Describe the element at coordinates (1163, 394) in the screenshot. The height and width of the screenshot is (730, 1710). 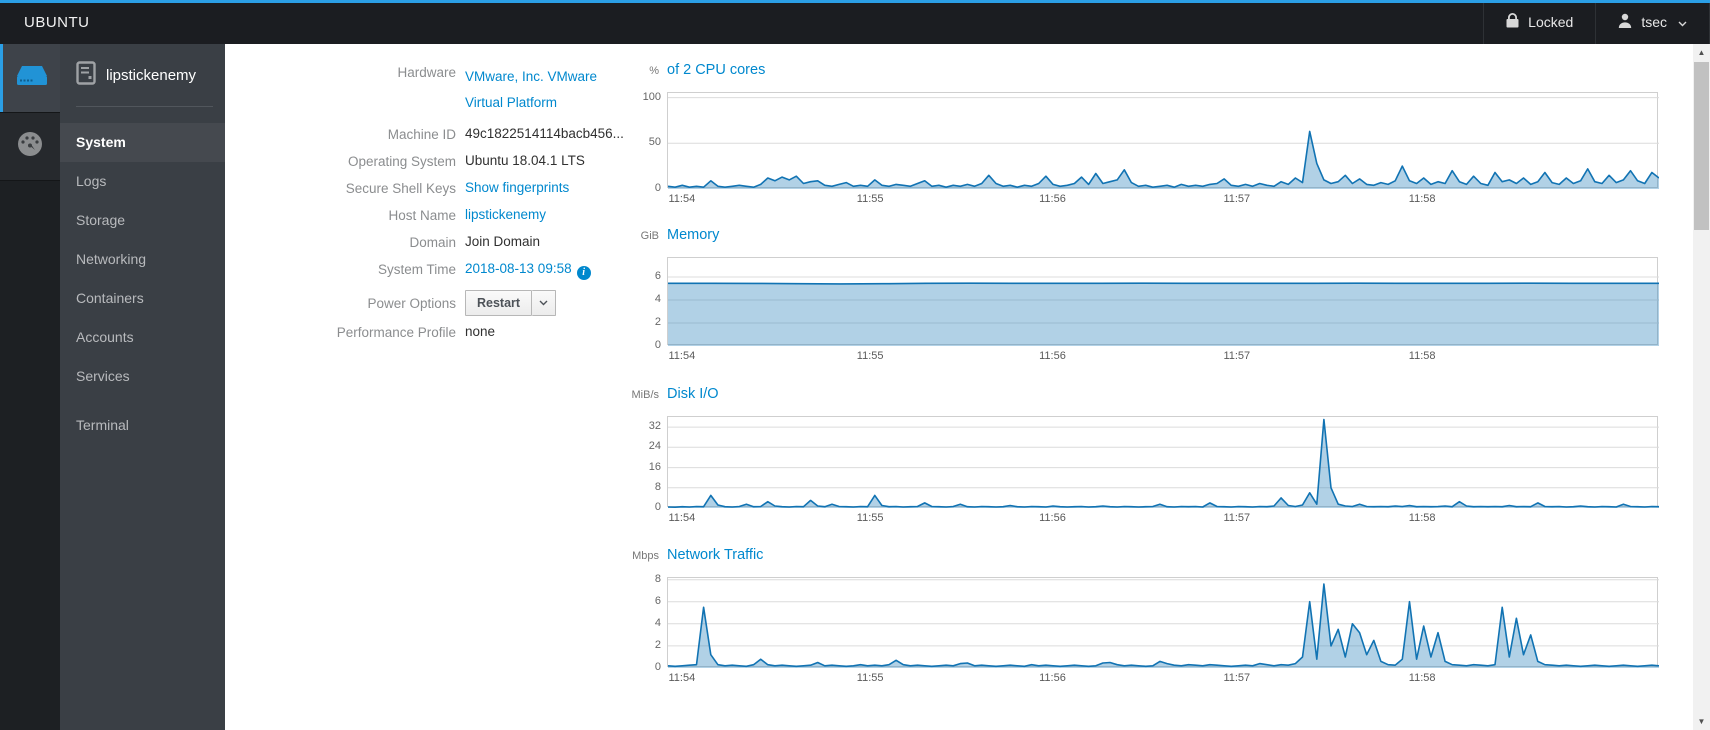
I see `disk-chart-title-link: Disk I/O` at that location.